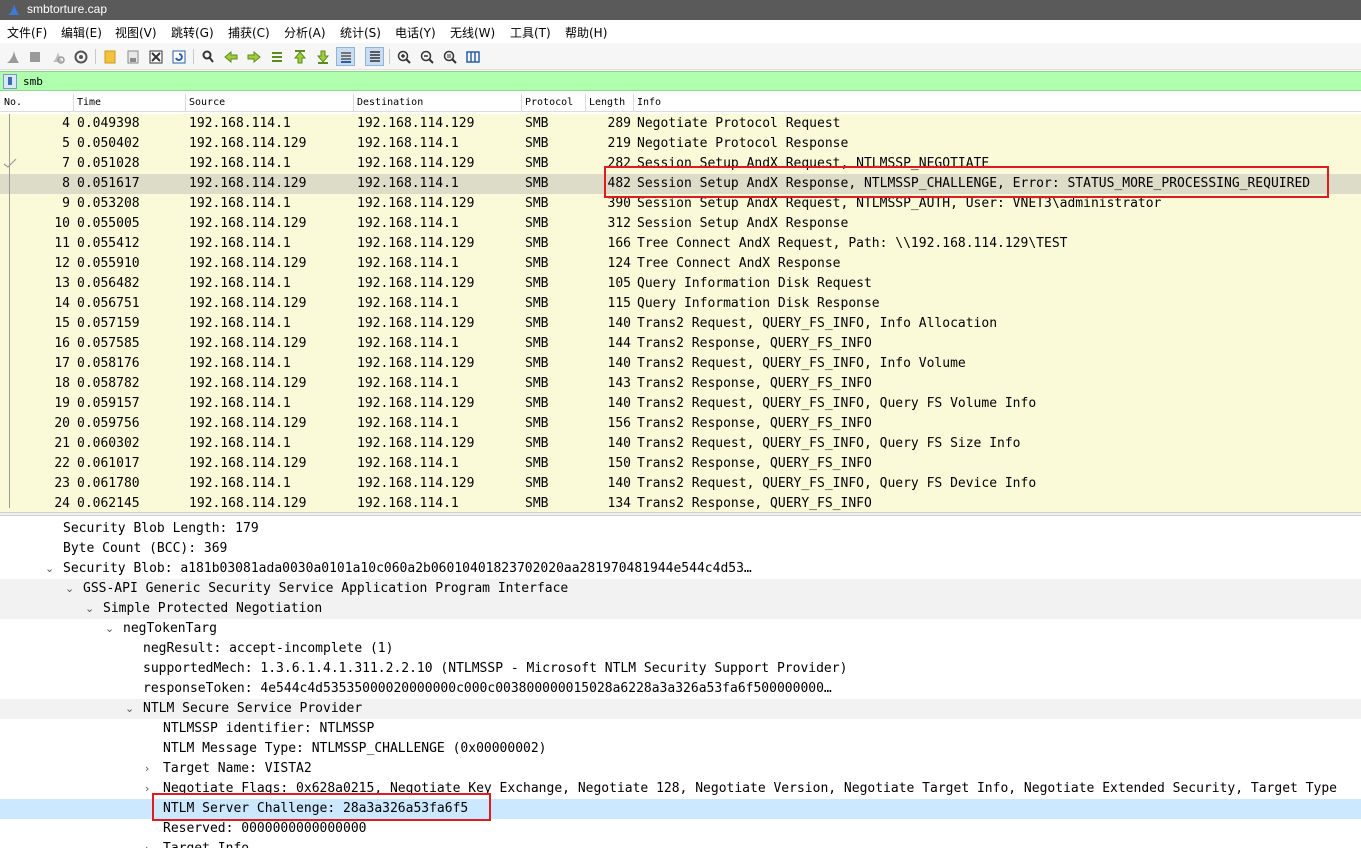 The image size is (1361, 848). I want to click on detail-tree-item: ⌄ NTLM Secure Service Provider, so click(680, 709).